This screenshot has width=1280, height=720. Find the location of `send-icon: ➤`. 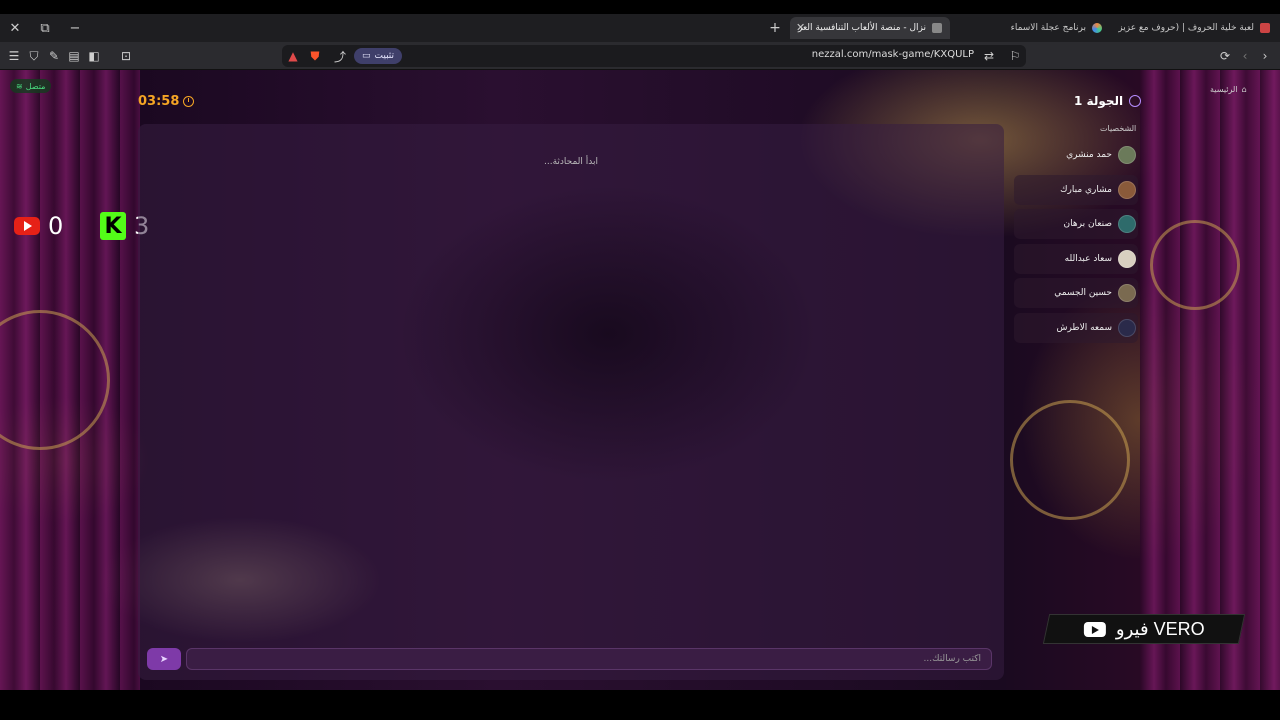

send-icon: ➤ is located at coordinates (164, 659).